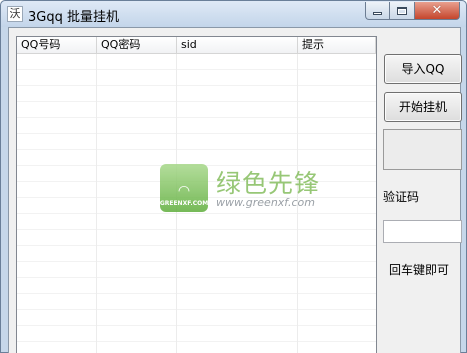  I want to click on maximize-icon, so click(402, 10).